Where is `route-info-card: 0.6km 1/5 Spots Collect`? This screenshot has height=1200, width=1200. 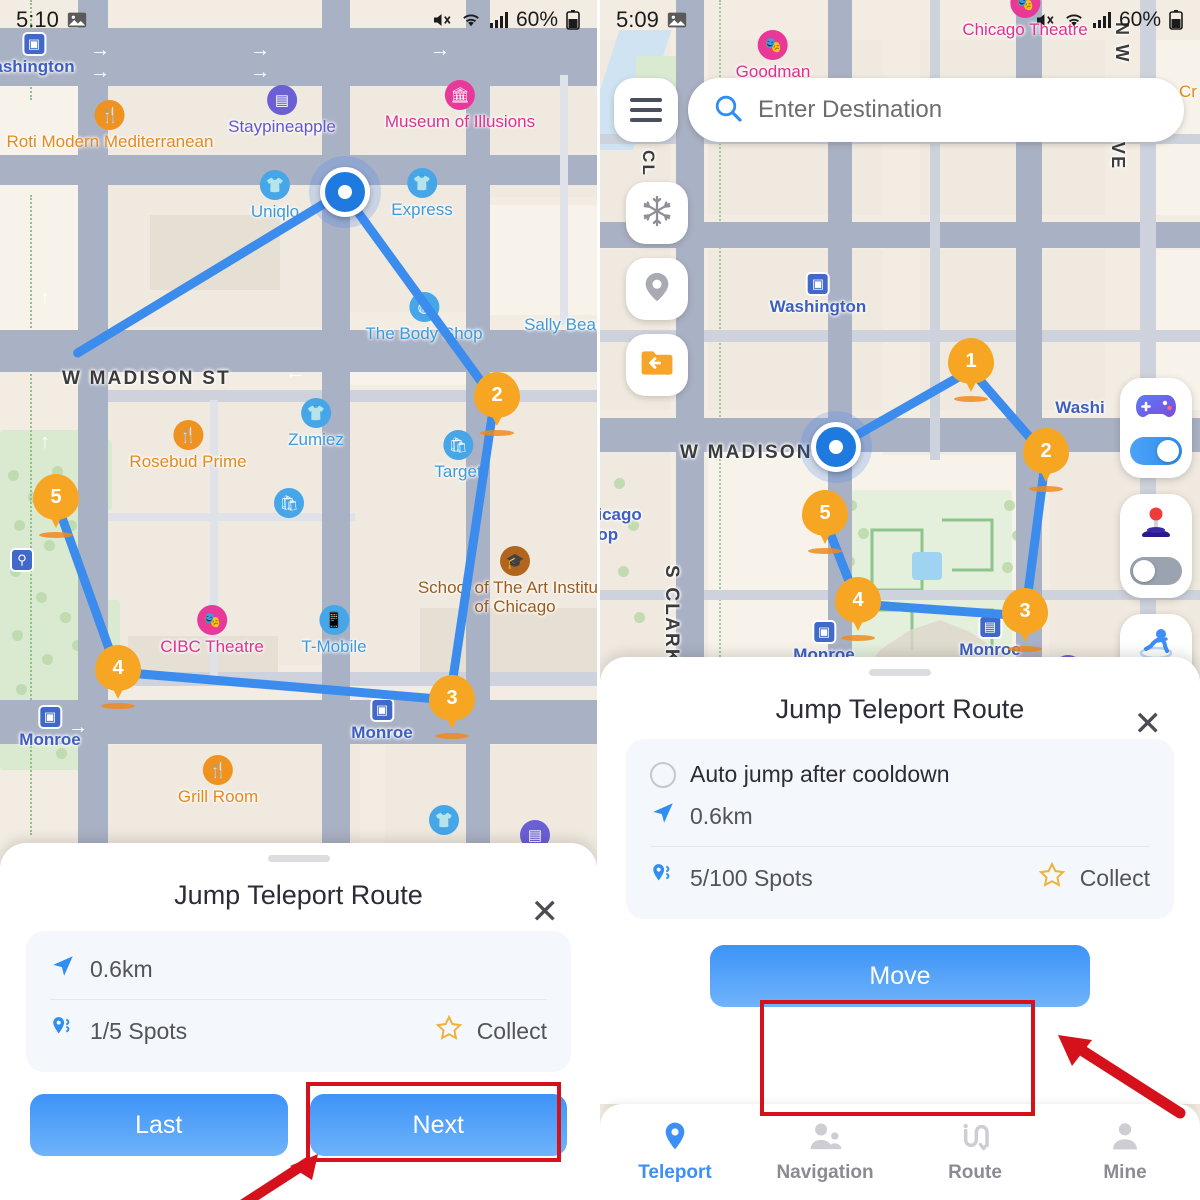
route-info-card: 0.6km 1/5 Spots Collect is located at coordinates (298, 1001).